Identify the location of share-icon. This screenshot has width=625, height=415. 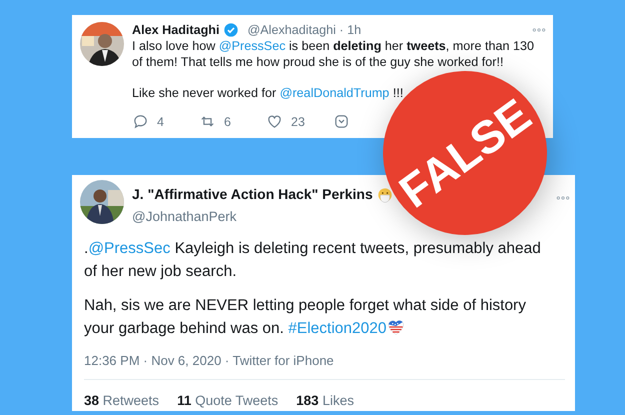
(341, 121).